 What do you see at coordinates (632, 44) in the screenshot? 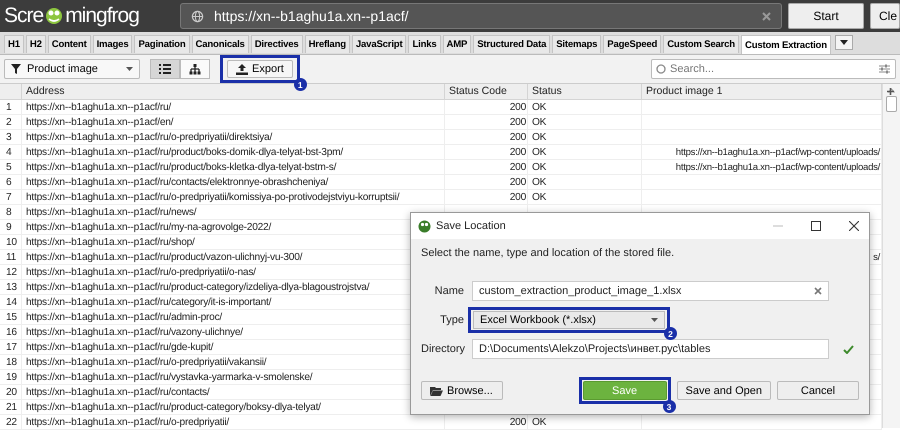
I see `tab: PageSpeed` at bounding box center [632, 44].